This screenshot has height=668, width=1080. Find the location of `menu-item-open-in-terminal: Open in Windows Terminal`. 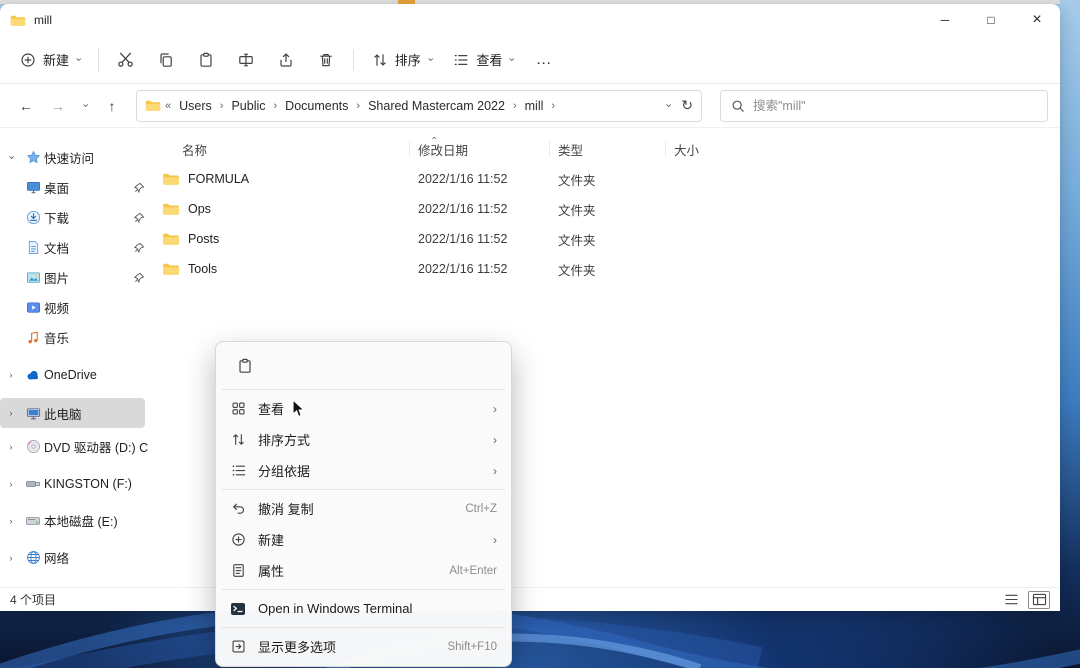

menu-item-open-in-terminal: Open in Windows Terminal is located at coordinates (363, 608).